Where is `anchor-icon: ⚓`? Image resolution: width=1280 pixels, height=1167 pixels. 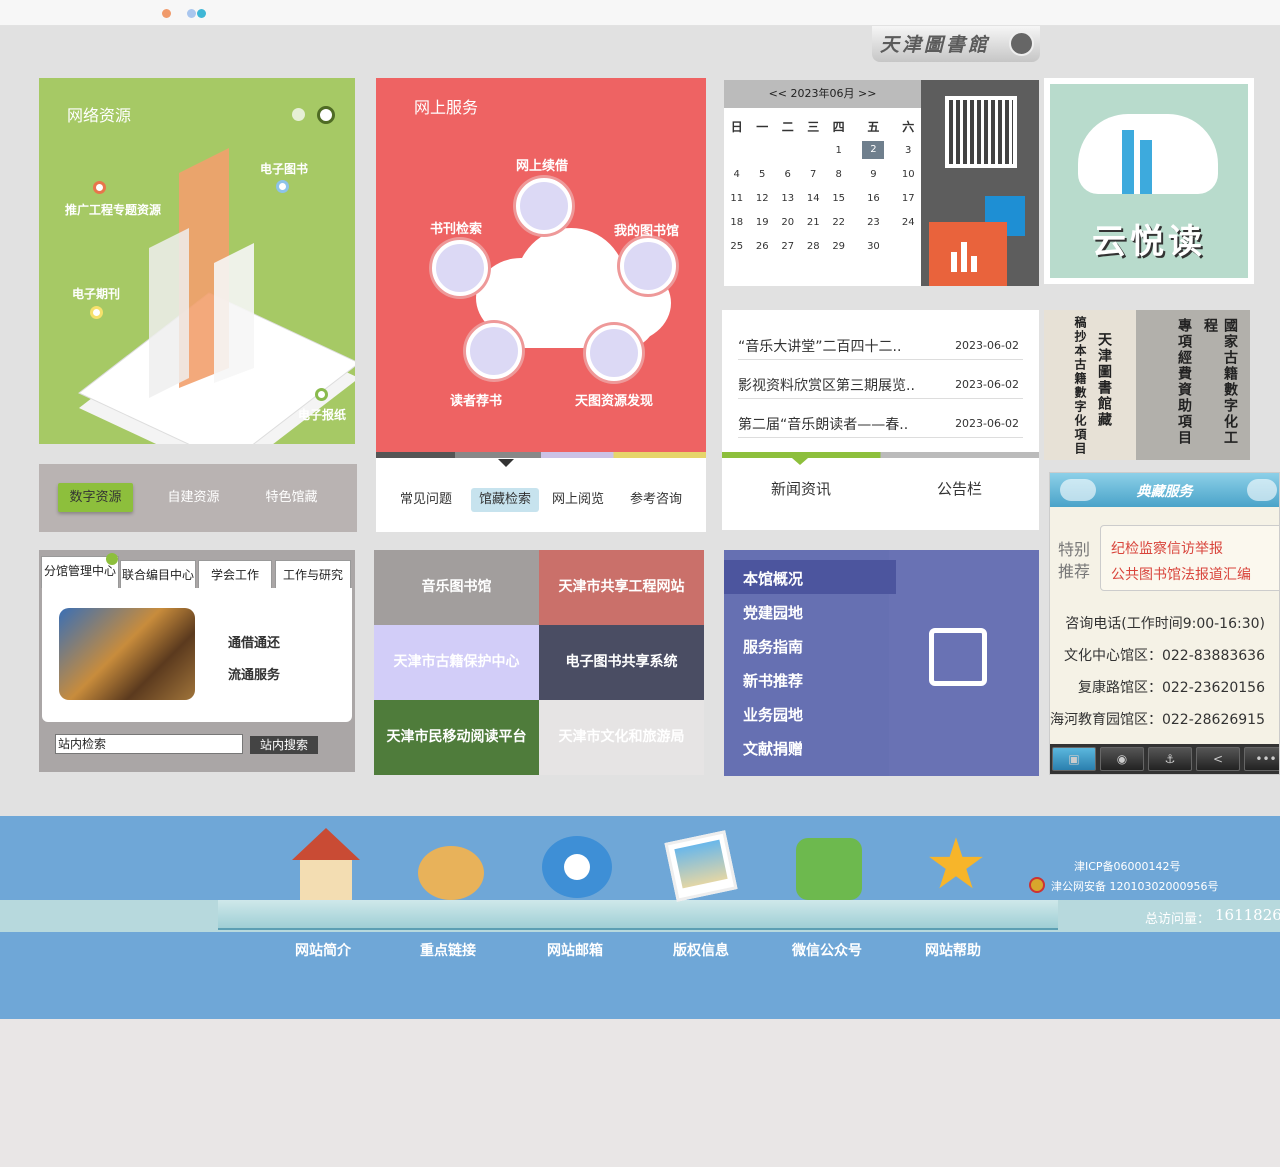 anchor-icon: ⚓ is located at coordinates (1170, 759).